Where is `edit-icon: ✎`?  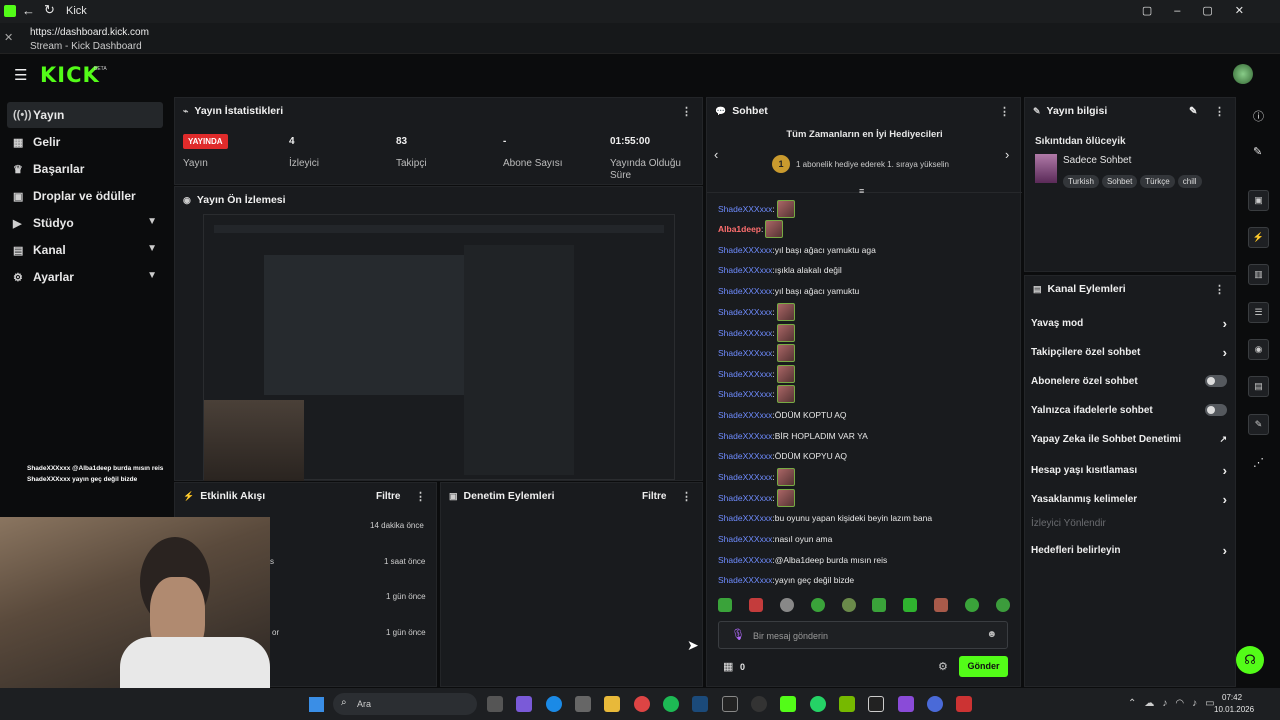
edit-icon: ✎ is located at coordinates (1193, 111).